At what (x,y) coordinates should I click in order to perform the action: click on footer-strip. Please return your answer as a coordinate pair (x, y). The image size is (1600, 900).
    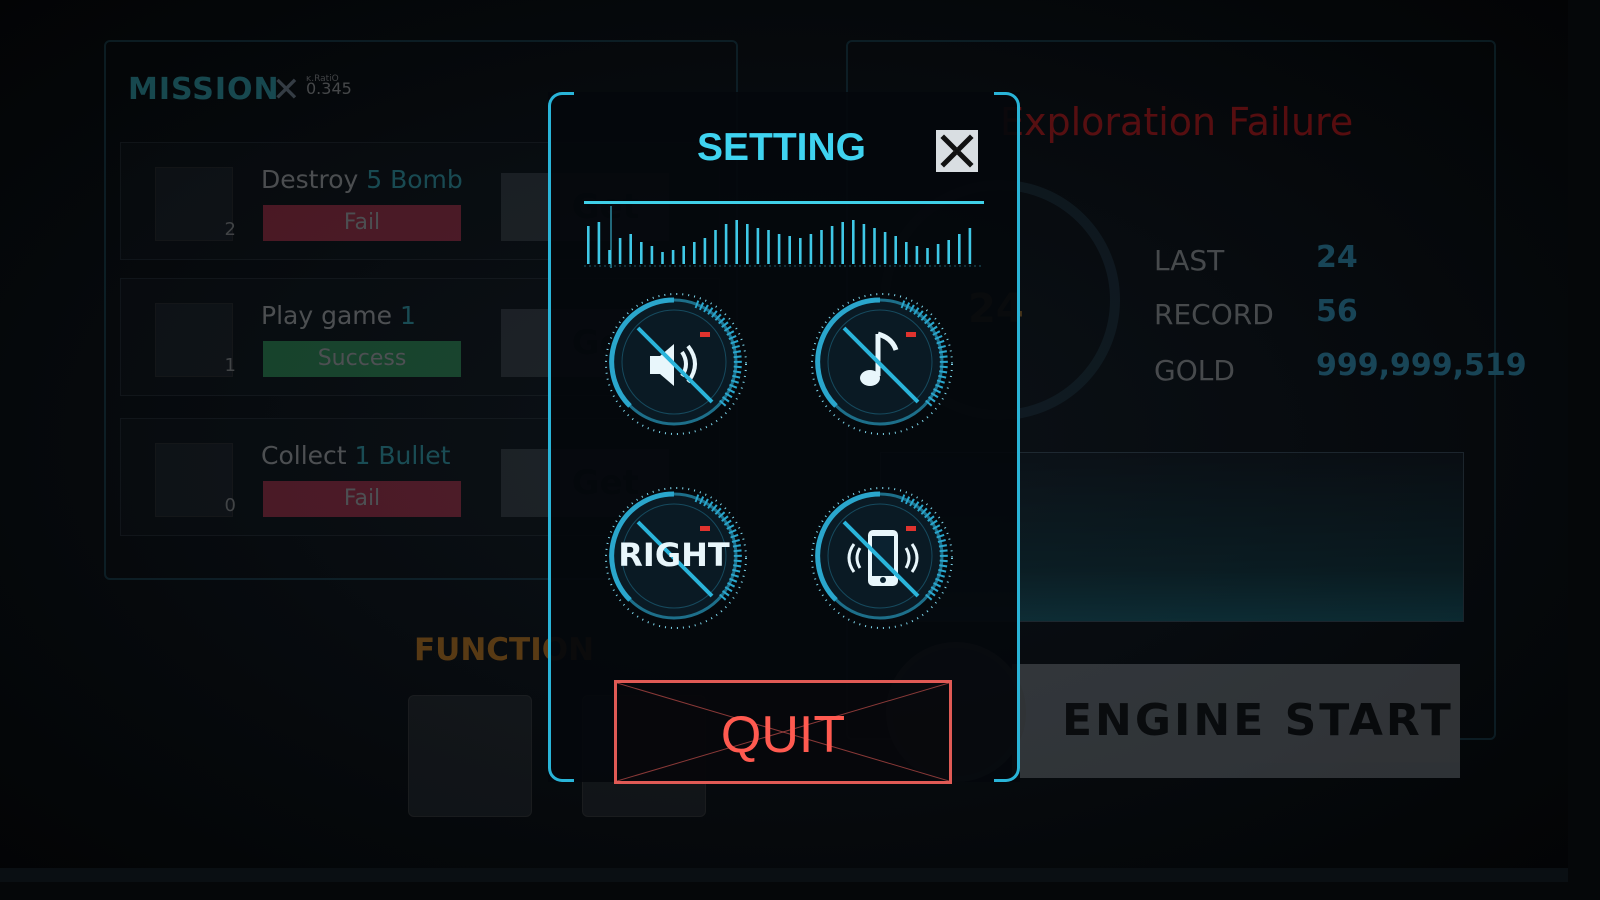
    Looking at the image, I should click on (784, 875).